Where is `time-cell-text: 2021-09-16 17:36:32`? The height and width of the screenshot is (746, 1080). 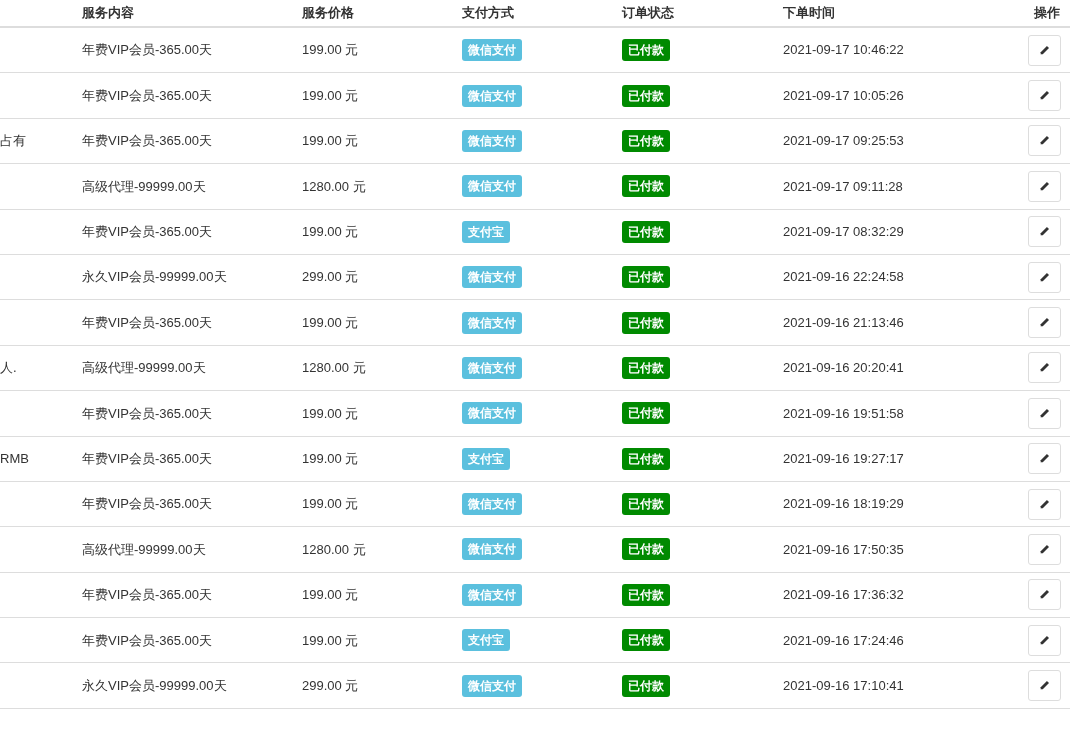
time-cell-text: 2021-09-16 17:36:32 is located at coordinates (844, 595).